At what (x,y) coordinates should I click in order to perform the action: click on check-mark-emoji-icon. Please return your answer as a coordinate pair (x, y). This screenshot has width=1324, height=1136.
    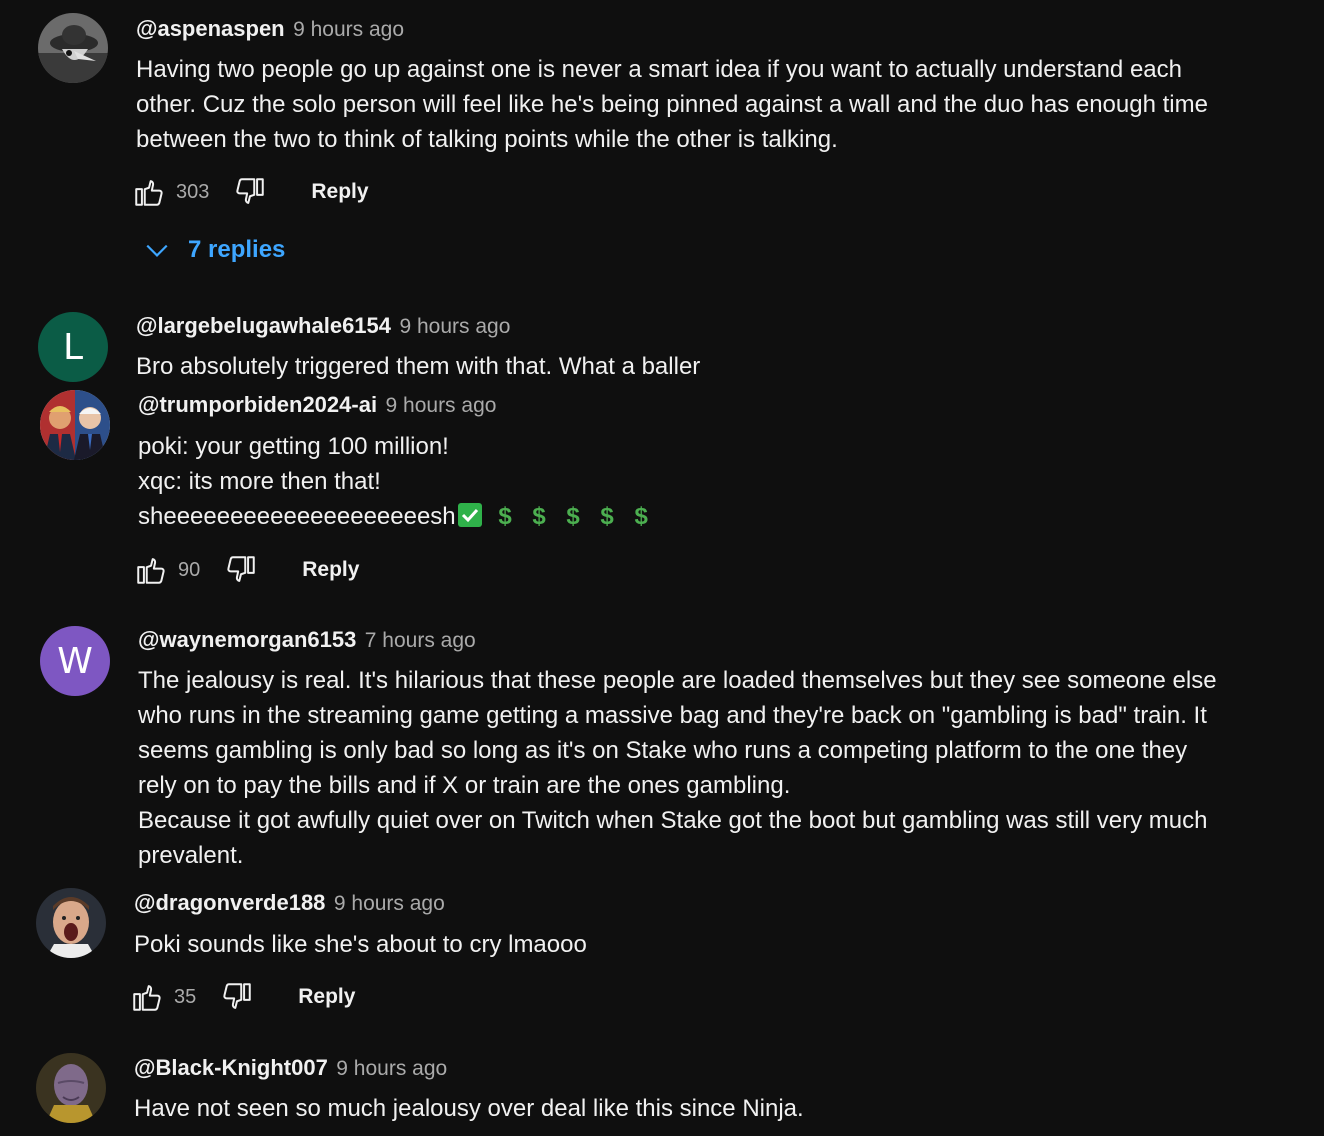
    Looking at the image, I should click on (469, 515).